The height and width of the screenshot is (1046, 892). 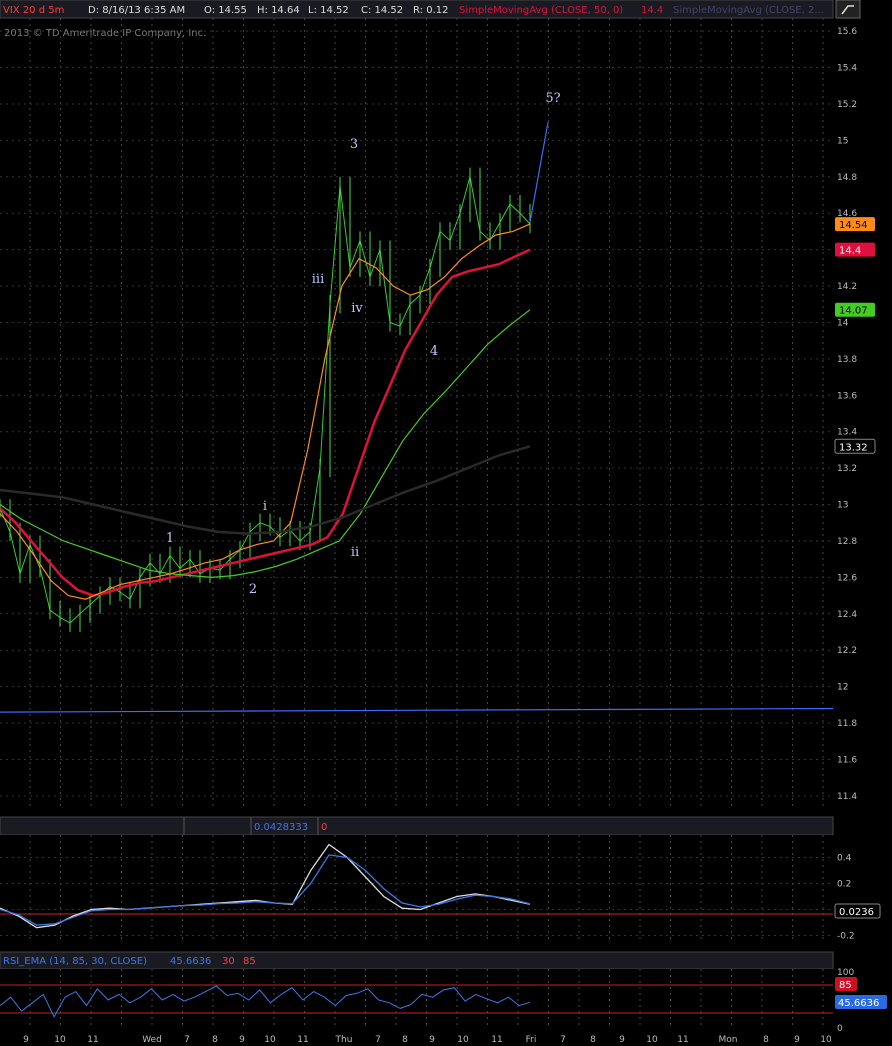 What do you see at coordinates (847, 651) in the screenshot?
I see `y-tick-label: 12.2` at bounding box center [847, 651].